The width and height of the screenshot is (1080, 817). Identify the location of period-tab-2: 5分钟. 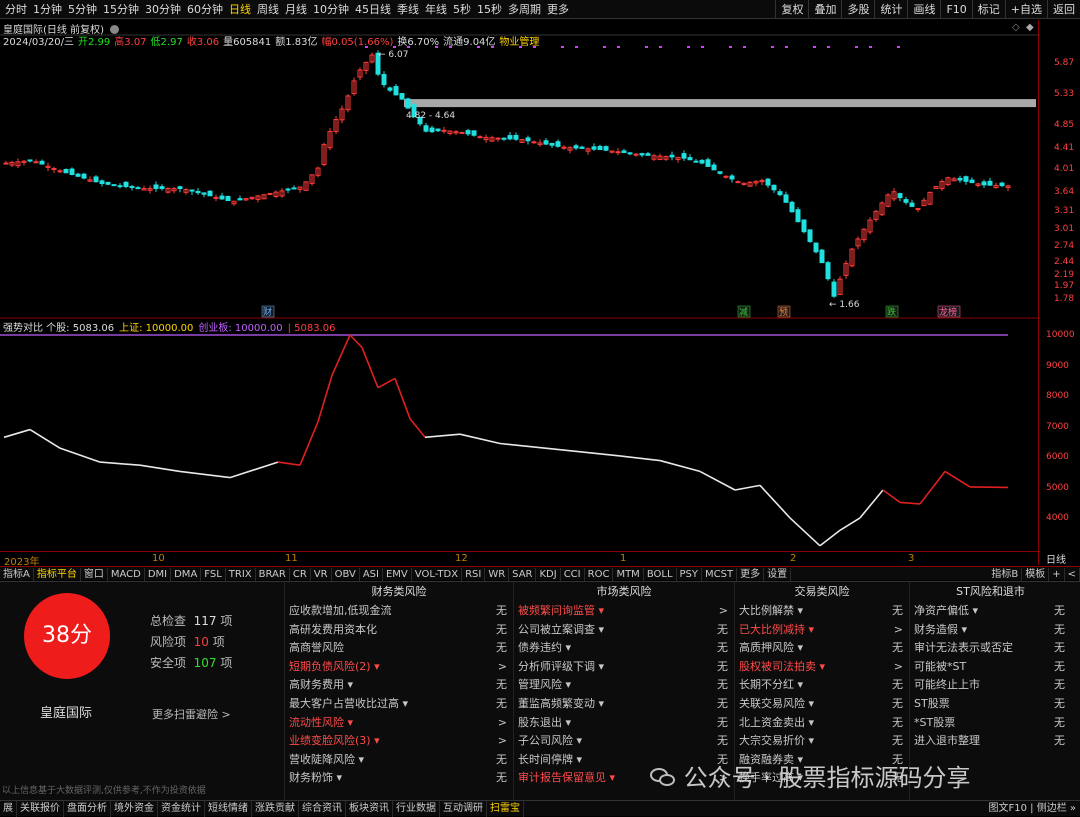
(82, 9).